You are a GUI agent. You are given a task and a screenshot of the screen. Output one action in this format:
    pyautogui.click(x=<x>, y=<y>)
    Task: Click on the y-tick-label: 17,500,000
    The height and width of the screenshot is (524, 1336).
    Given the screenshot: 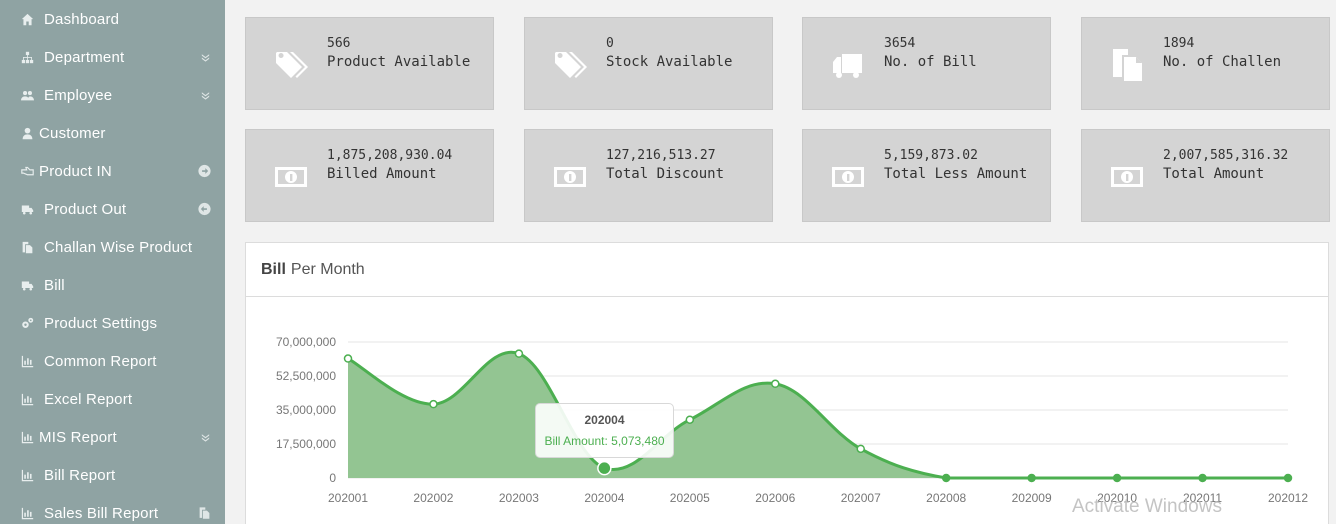 What is the action you would take?
    pyautogui.click(x=306, y=444)
    